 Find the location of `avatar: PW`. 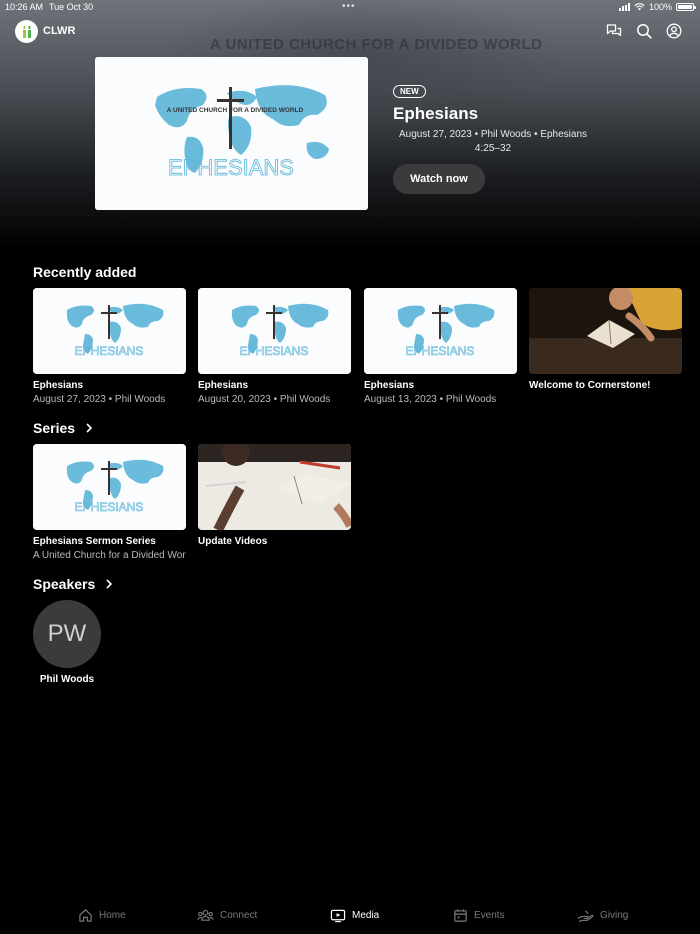

avatar: PW is located at coordinates (67, 634).